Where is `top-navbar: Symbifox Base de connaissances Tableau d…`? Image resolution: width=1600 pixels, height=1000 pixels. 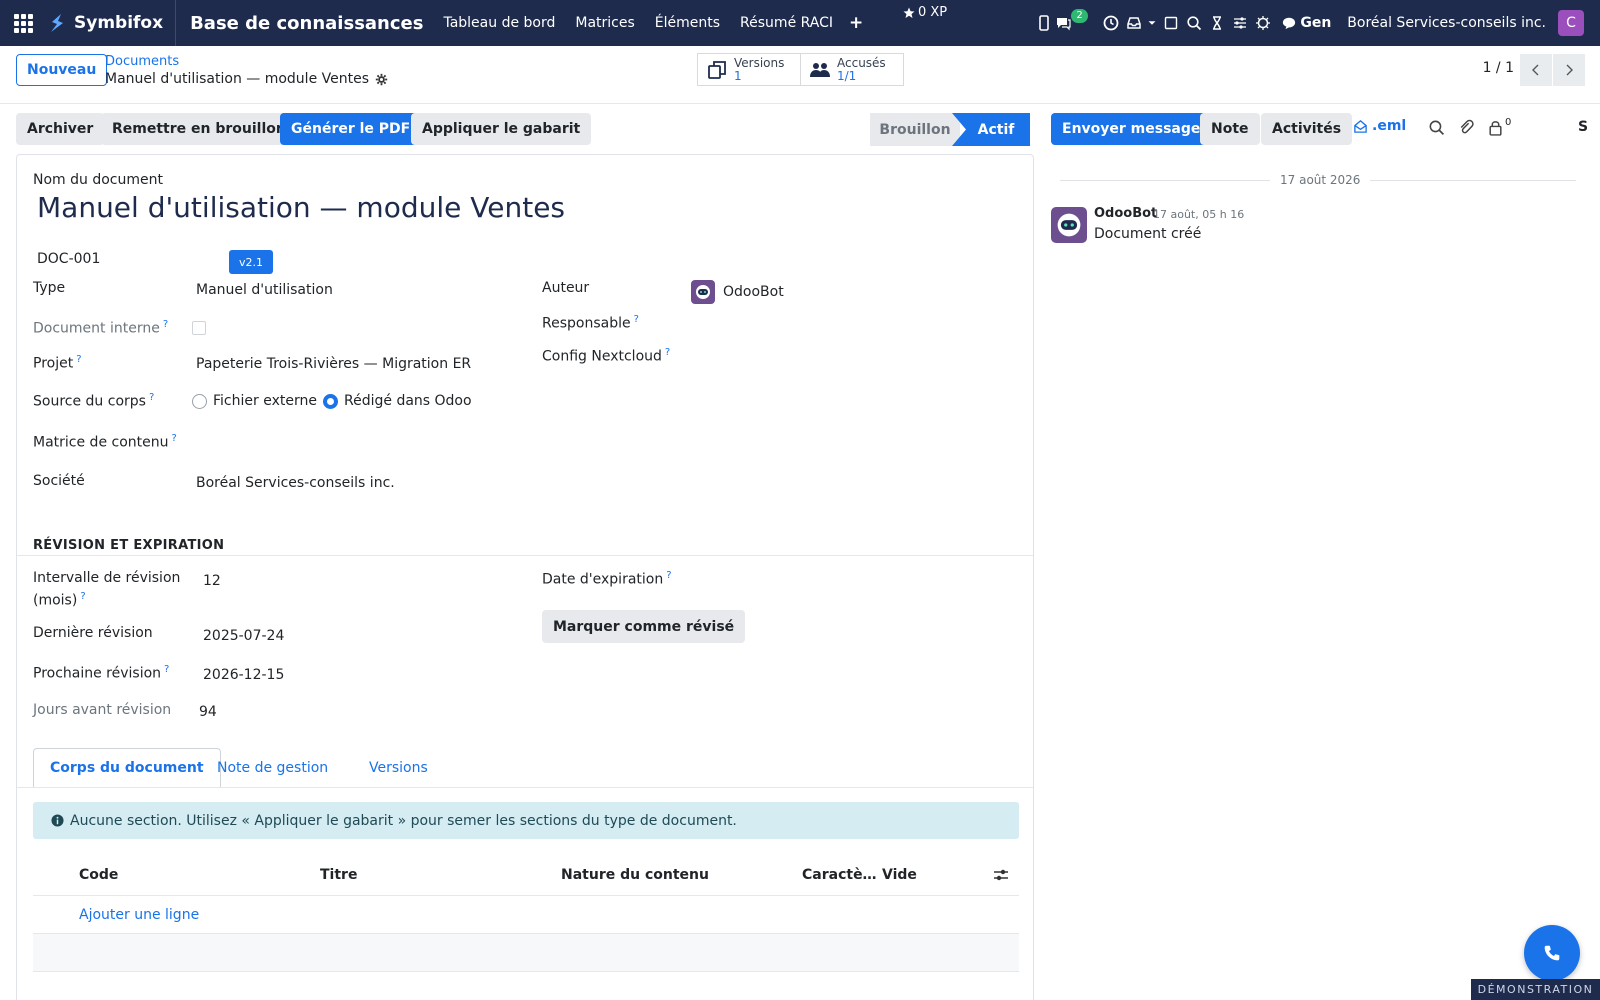
top-navbar: Symbifox Base de connaissances Tableau d… is located at coordinates (800, 23).